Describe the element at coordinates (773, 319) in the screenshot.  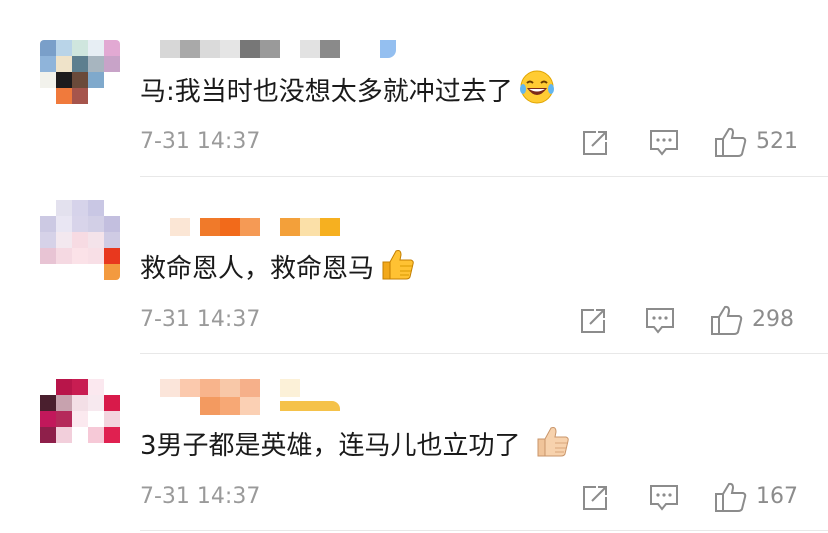
I see `like-count: 298` at that location.